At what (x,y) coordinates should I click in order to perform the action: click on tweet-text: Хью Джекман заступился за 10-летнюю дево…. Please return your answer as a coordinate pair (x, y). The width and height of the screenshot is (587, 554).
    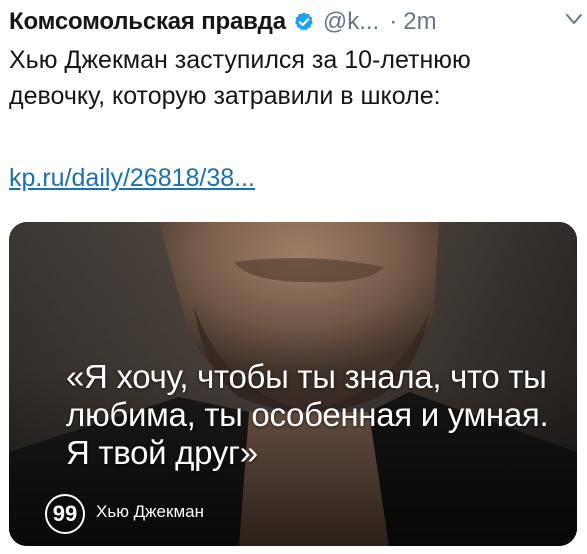
    Looking at the image, I should click on (240, 78).